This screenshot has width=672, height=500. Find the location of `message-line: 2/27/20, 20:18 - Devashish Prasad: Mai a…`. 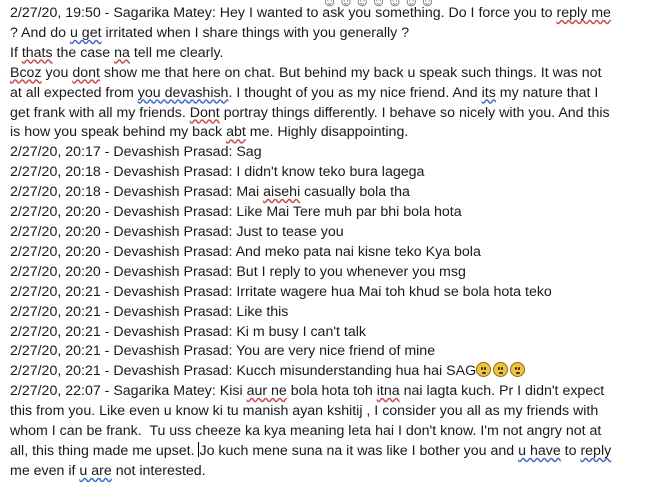

message-line: 2/27/20, 20:18 - Devashish Prasad: Mai a… is located at coordinates (210, 192).